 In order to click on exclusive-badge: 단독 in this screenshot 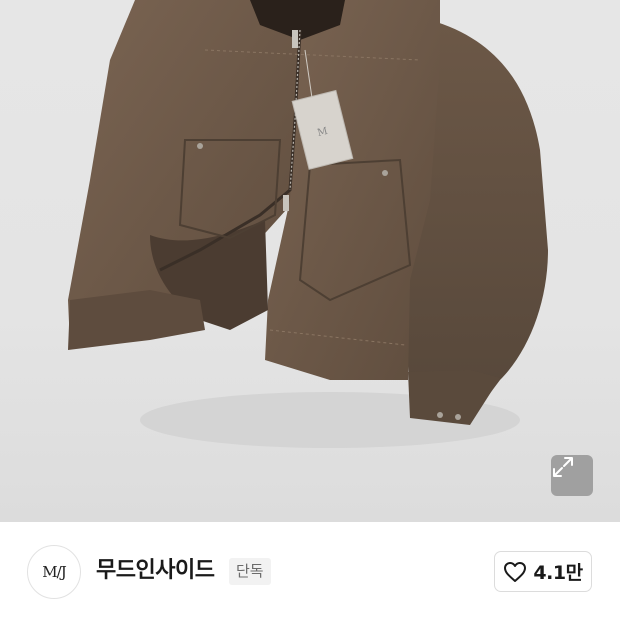, I will do `click(250, 571)`.